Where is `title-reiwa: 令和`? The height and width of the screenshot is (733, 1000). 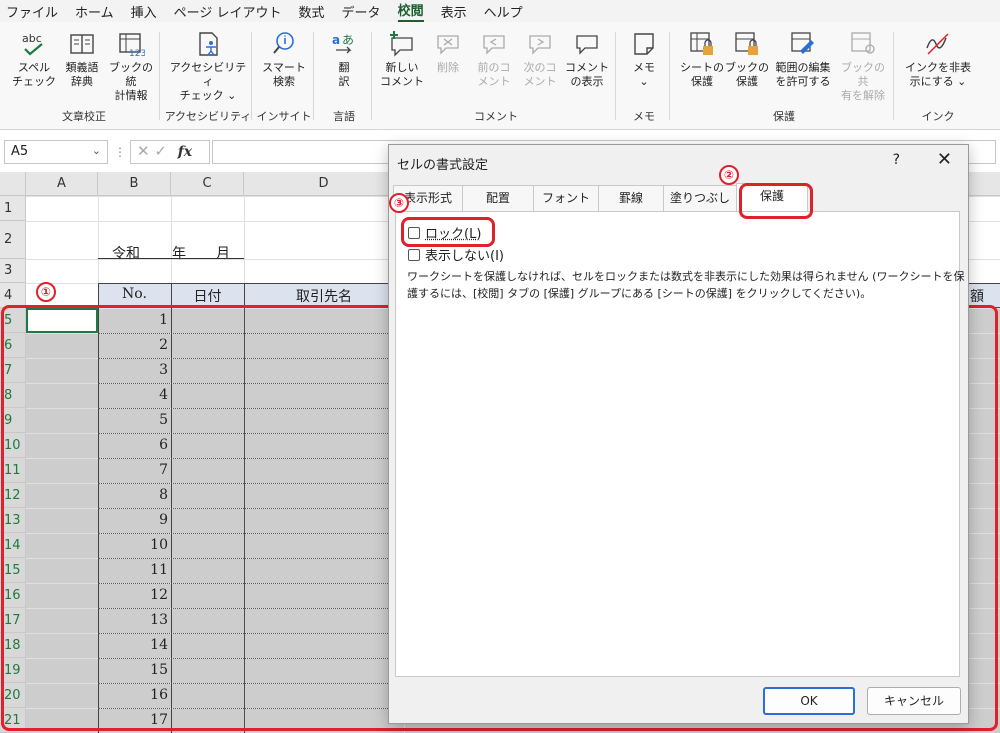 title-reiwa: 令和 is located at coordinates (126, 254).